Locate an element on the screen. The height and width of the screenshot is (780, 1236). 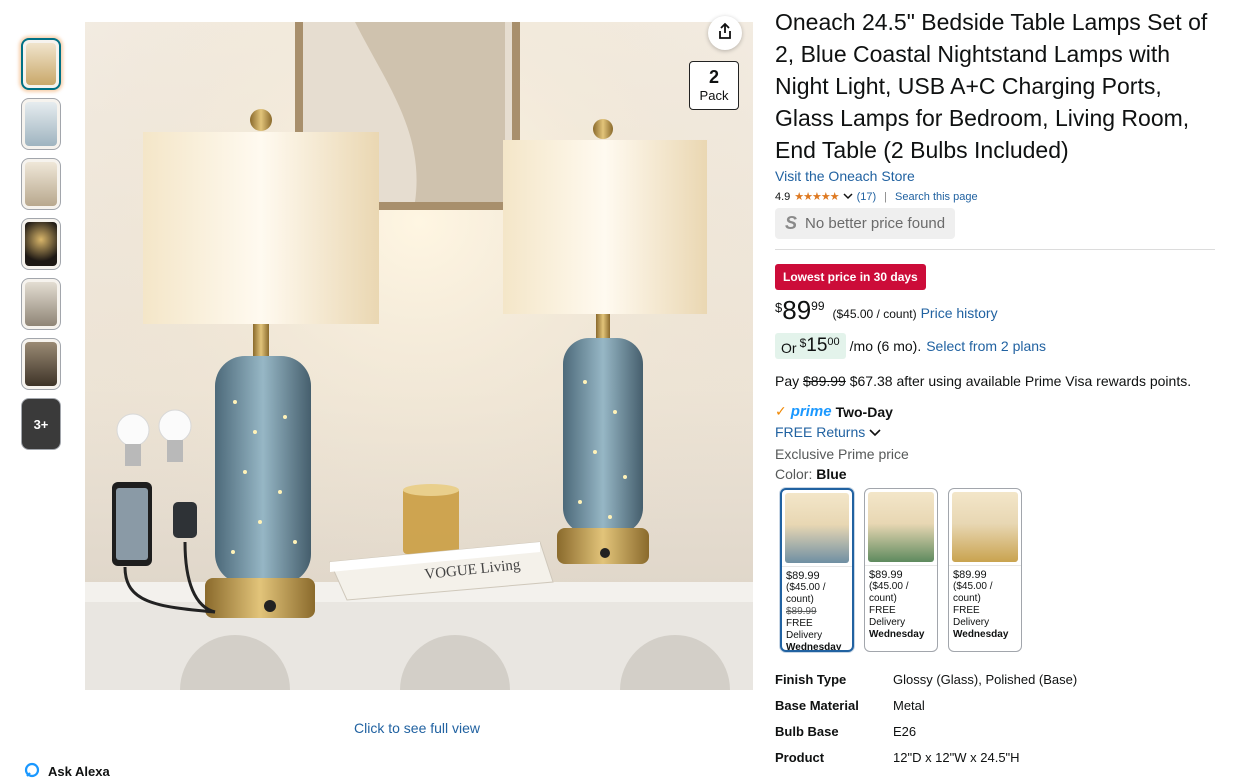
installment-symbol: $ is located at coordinates (803, 343).